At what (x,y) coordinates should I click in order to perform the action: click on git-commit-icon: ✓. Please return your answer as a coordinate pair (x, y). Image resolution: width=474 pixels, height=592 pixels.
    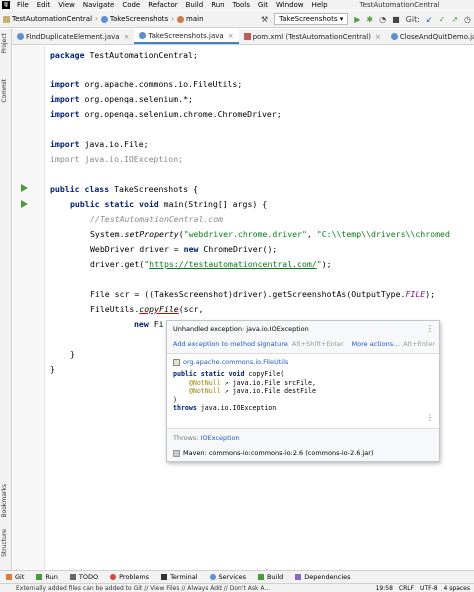
    Looking at the image, I should click on (442, 19).